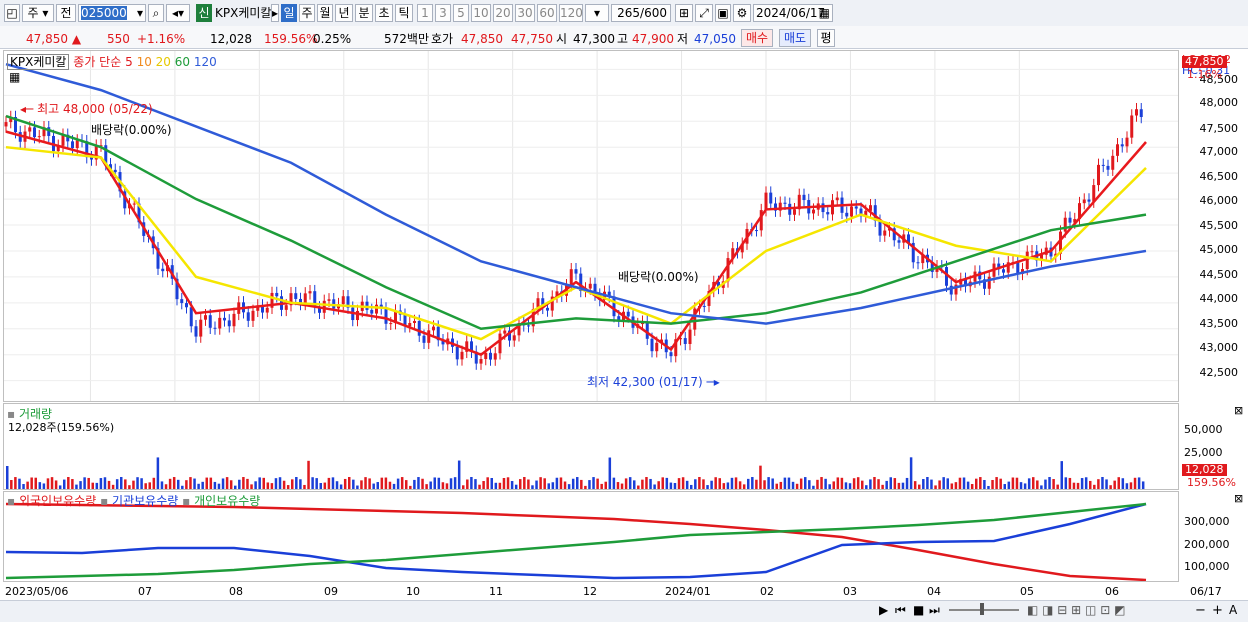  Describe the element at coordinates (684, 13) in the screenshot. I see `fit-icon: ⊞` at that location.